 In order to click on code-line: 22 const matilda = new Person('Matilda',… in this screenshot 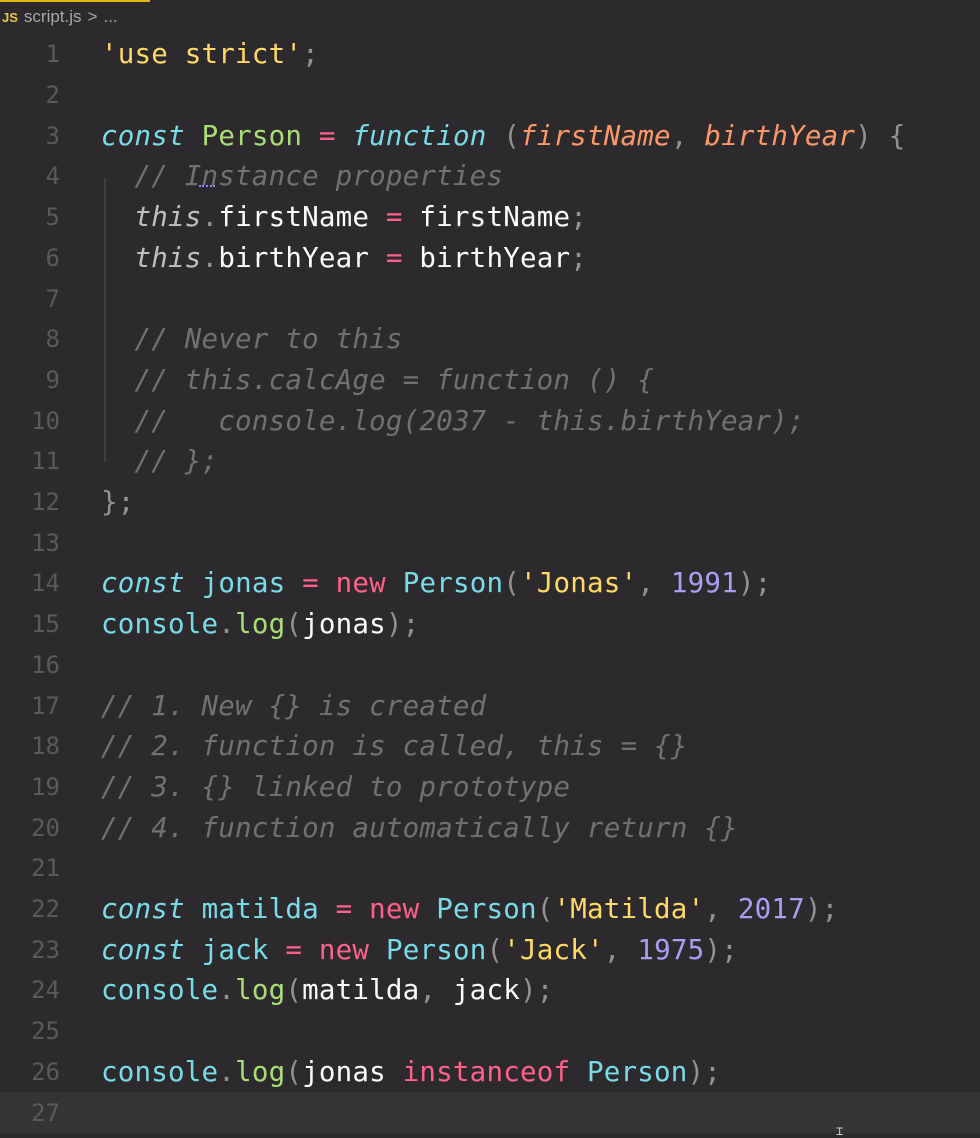, I will do `click(490, 909)`.